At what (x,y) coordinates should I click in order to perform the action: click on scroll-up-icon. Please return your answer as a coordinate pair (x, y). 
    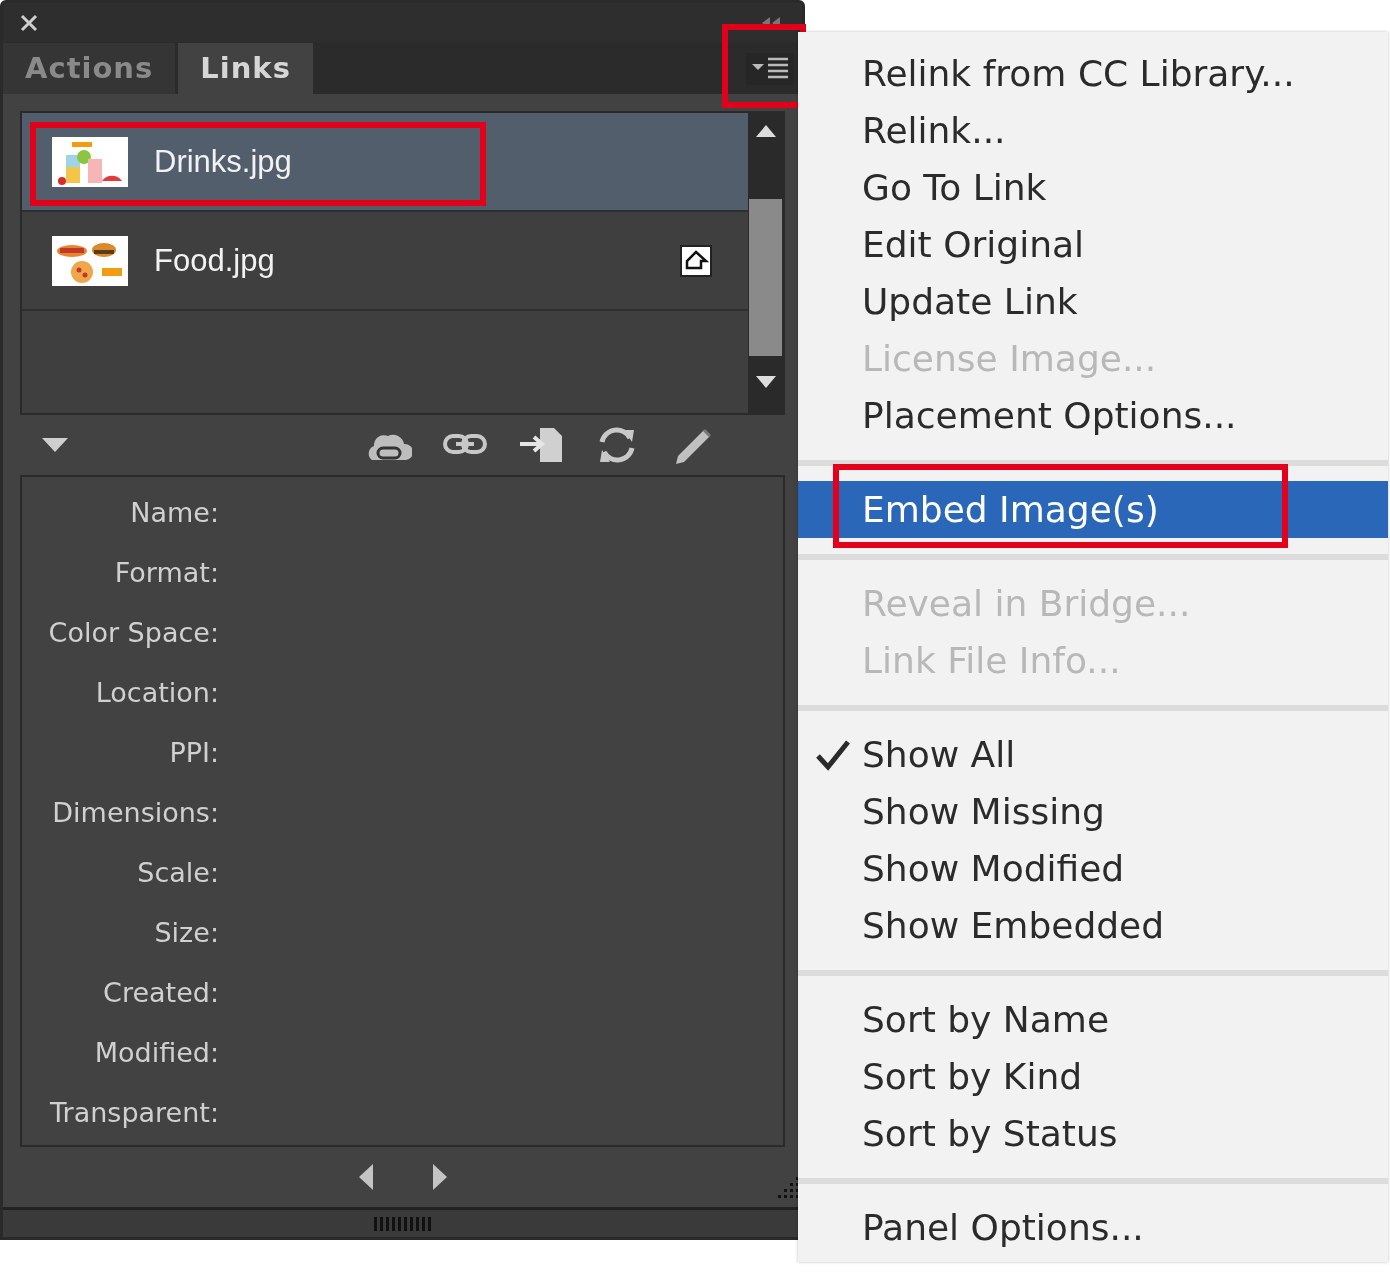
    Looking at the image, I should click on (765, 131).